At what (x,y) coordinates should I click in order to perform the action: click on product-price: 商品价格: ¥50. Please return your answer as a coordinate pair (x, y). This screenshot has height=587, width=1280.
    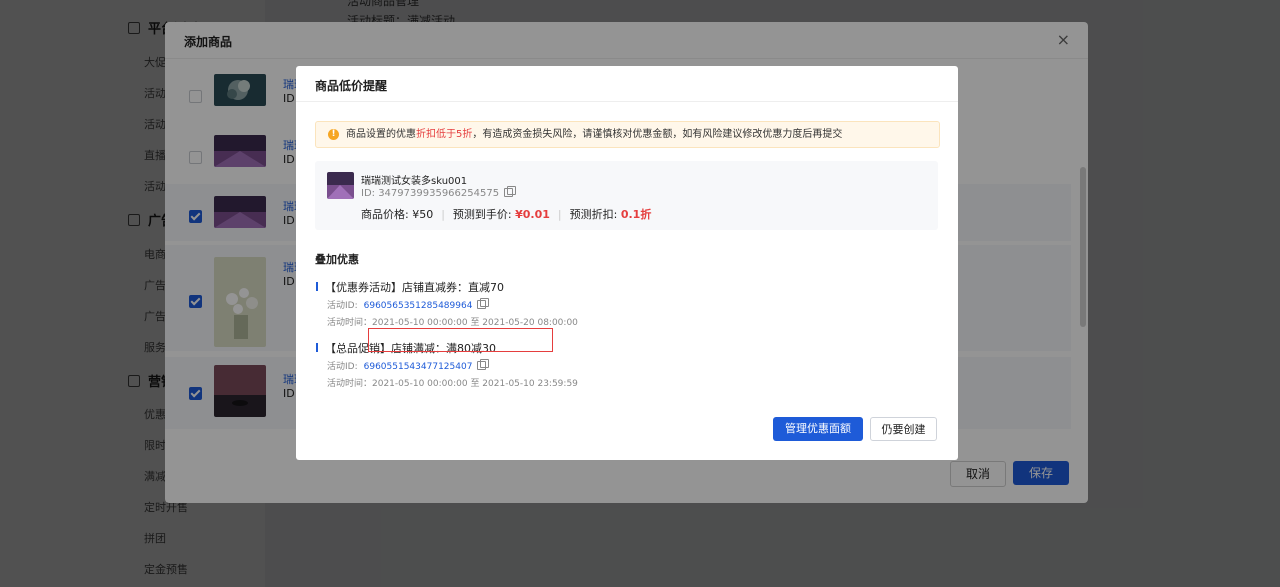
    Looking at the image, I should click on (397, 214).